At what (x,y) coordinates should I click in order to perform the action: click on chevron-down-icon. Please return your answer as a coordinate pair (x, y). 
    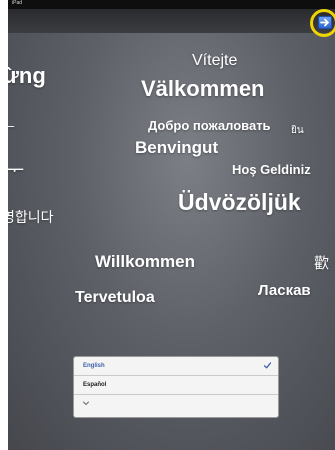
    Looking at the image, I should click on (86, 403).